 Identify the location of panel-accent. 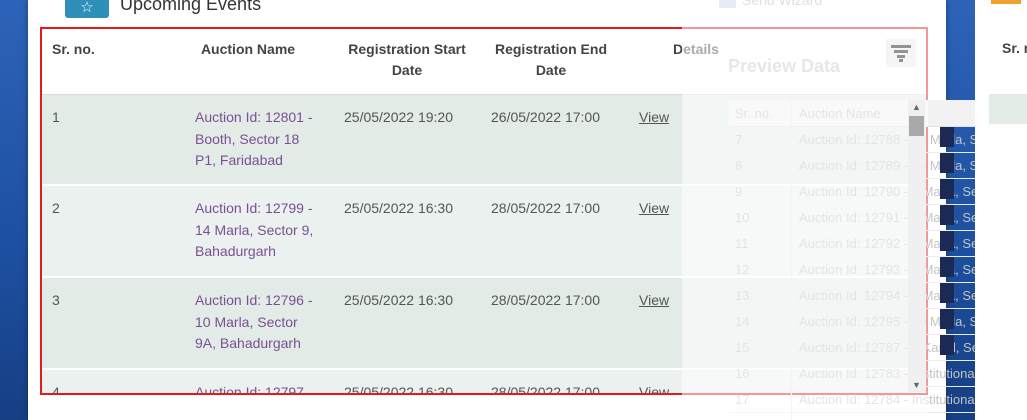
(1006, 2).